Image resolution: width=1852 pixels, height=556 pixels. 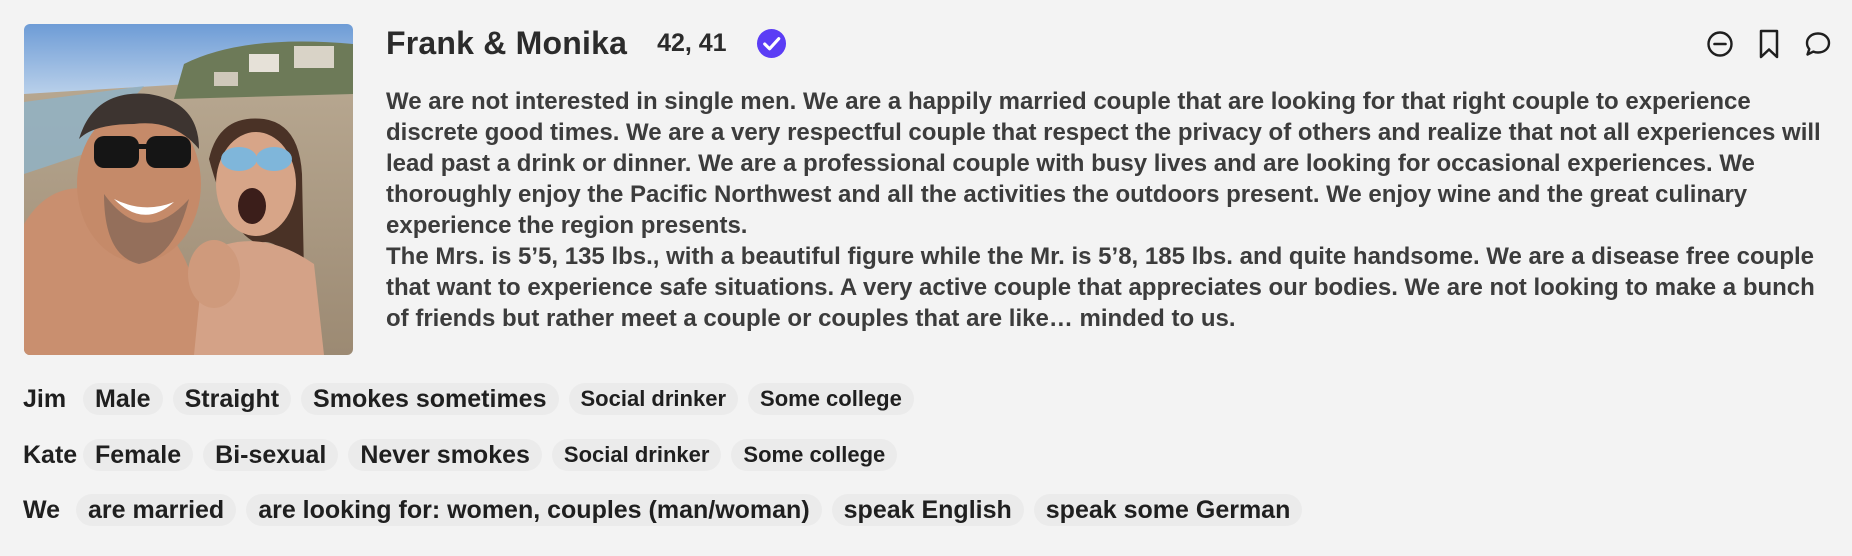 What do you see at coordinates (1168, 510) in the screenshot?
I see `attribute-chip: speak some German` at bounding box center [1168, 510].